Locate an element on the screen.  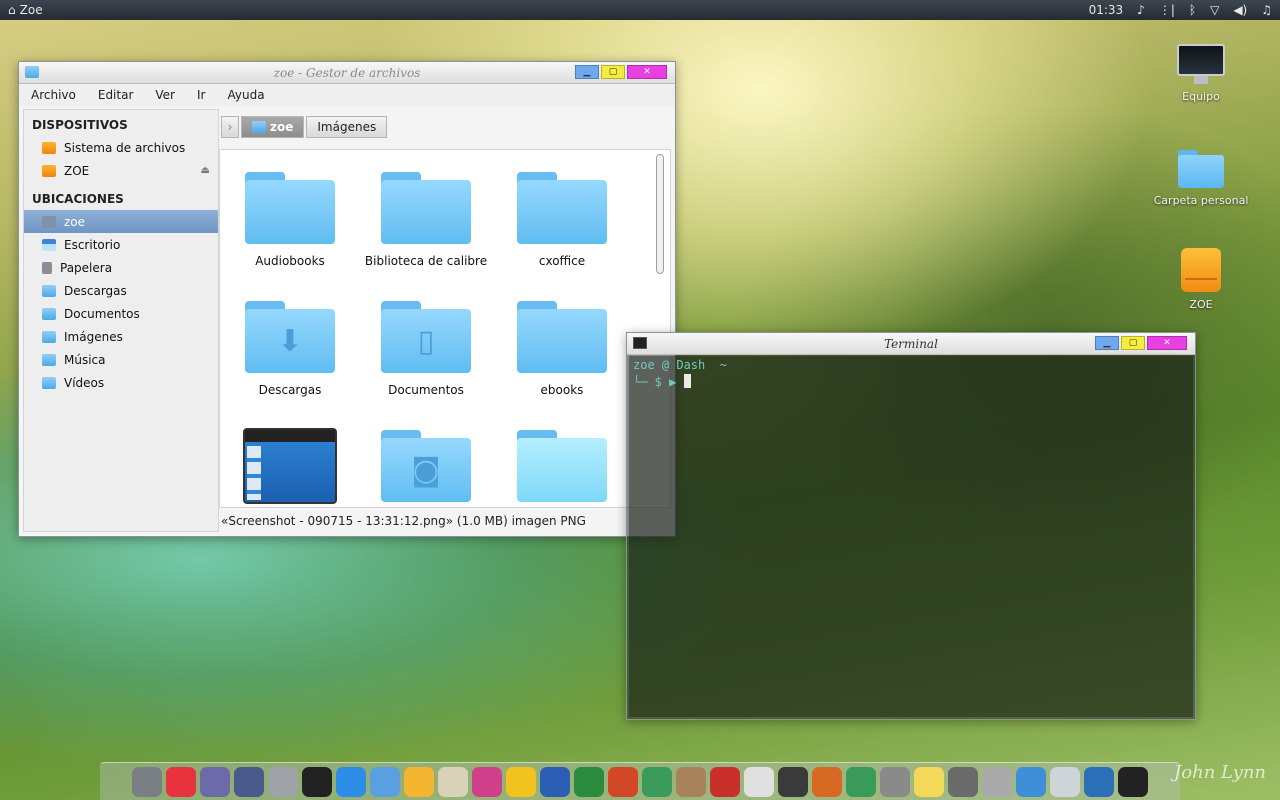
archive-icon is located at coordinates (385, 781).